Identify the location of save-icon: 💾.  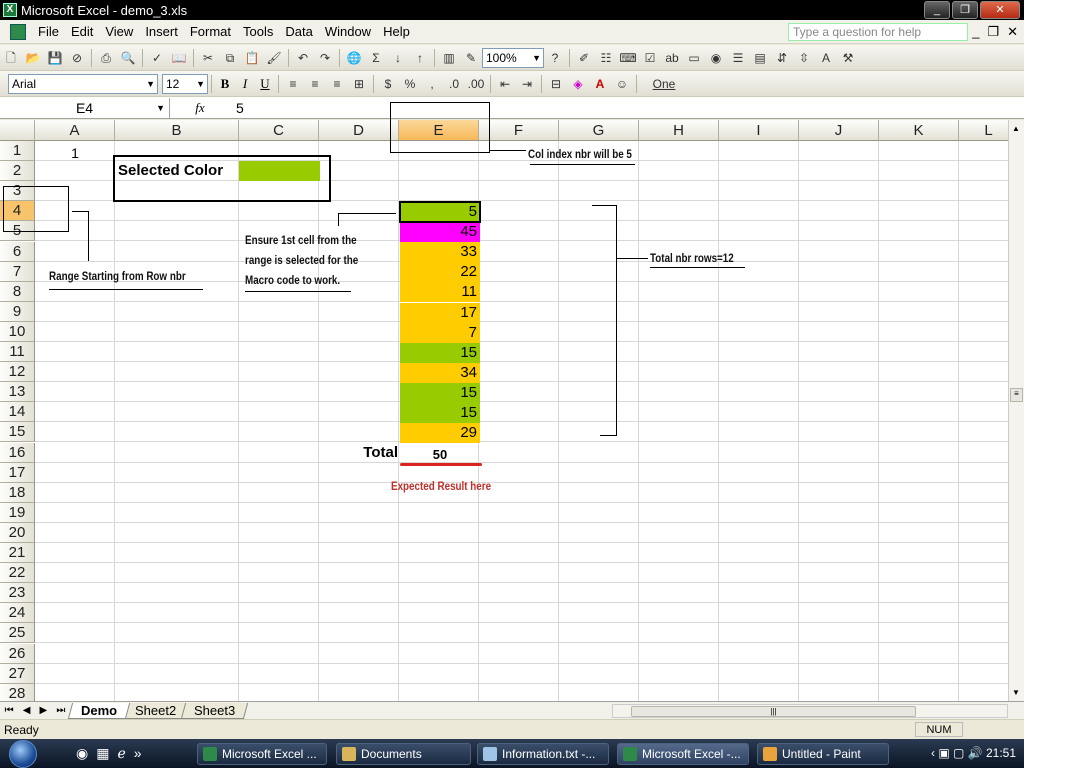
(55, 58).